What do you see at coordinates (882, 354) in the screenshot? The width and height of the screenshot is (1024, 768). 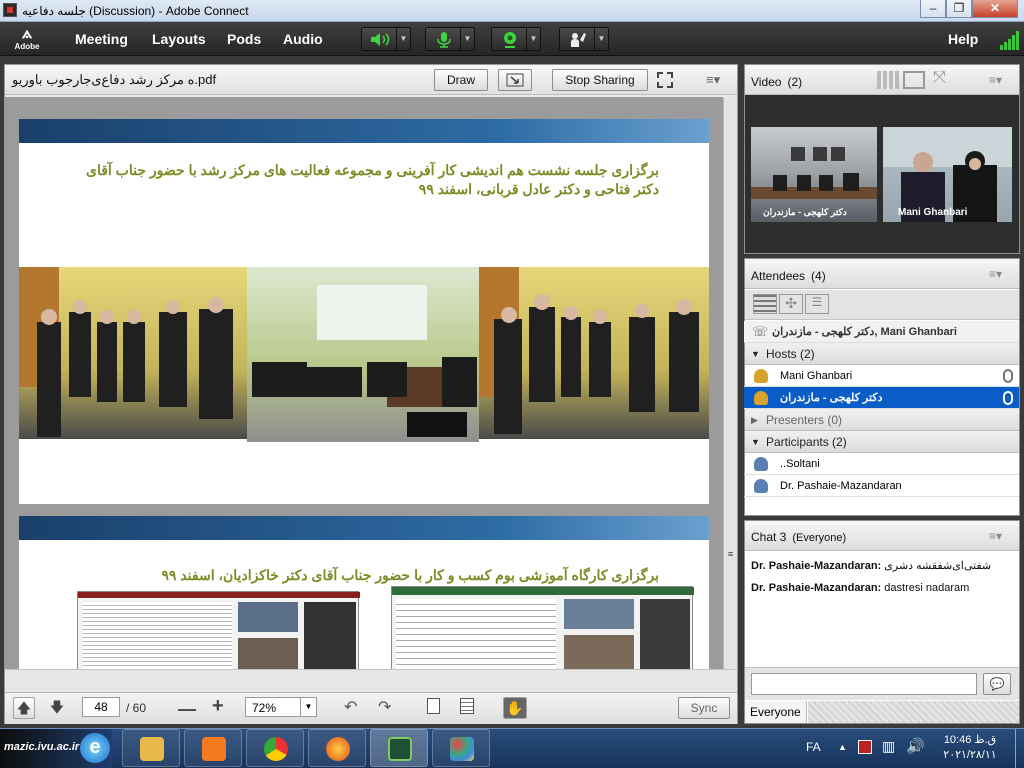 I see `hosts-category: ▼ Hosts (2)` at bounding box center [882, 354].